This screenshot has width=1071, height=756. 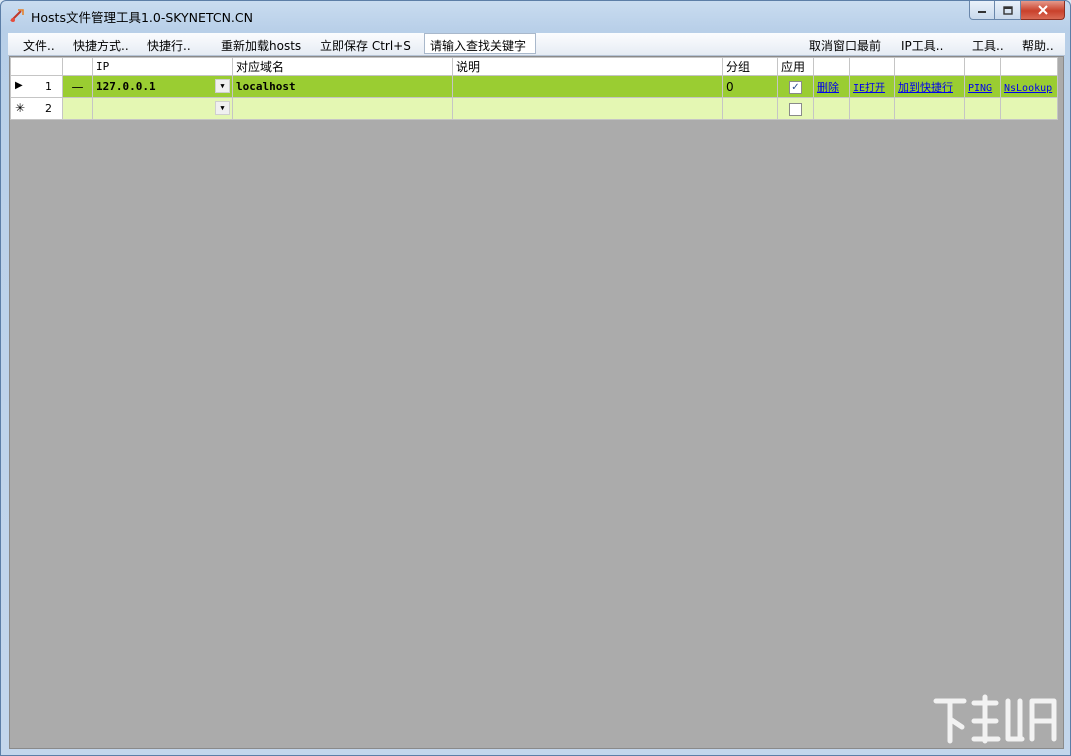 I want to click on maximize-icon, so click(x=1007, y=10).